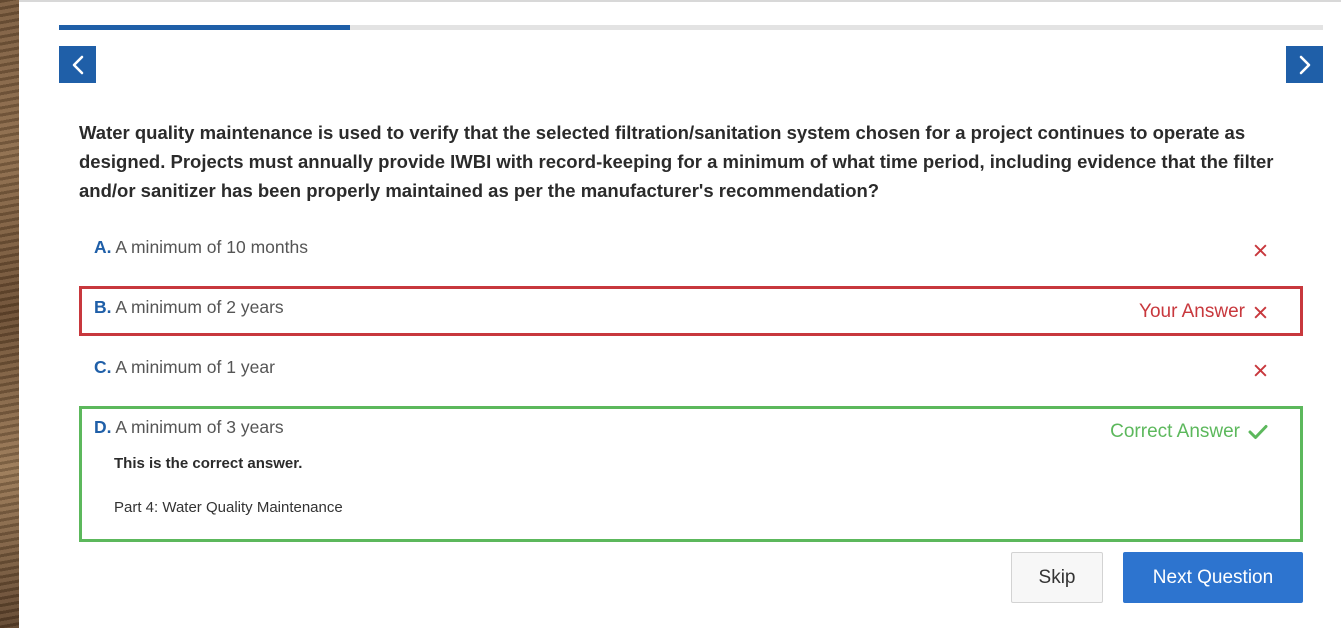 The image size is (1341, 628). What do you see at coordinates (103, 247) in the screenshot?
I see `option-letter: A.` at bounding box center [103, 247].